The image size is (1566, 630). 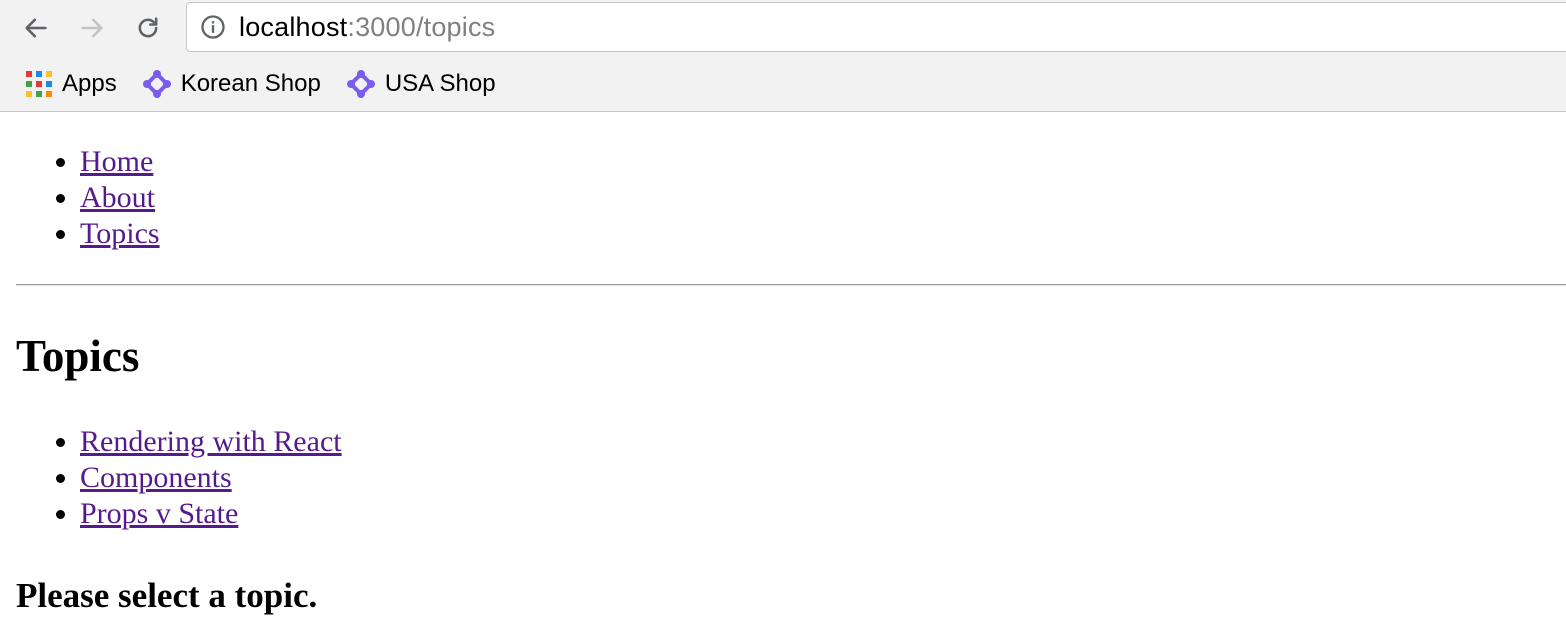 I want to click on back-button, so click(x=36, y=28).